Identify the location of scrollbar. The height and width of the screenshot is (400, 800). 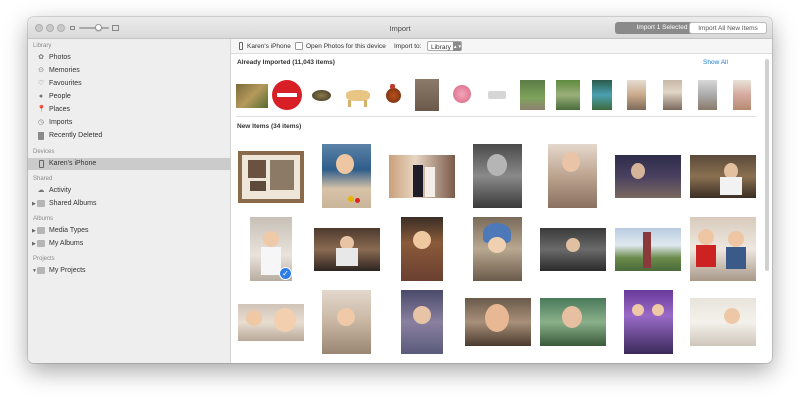
(767, 165).